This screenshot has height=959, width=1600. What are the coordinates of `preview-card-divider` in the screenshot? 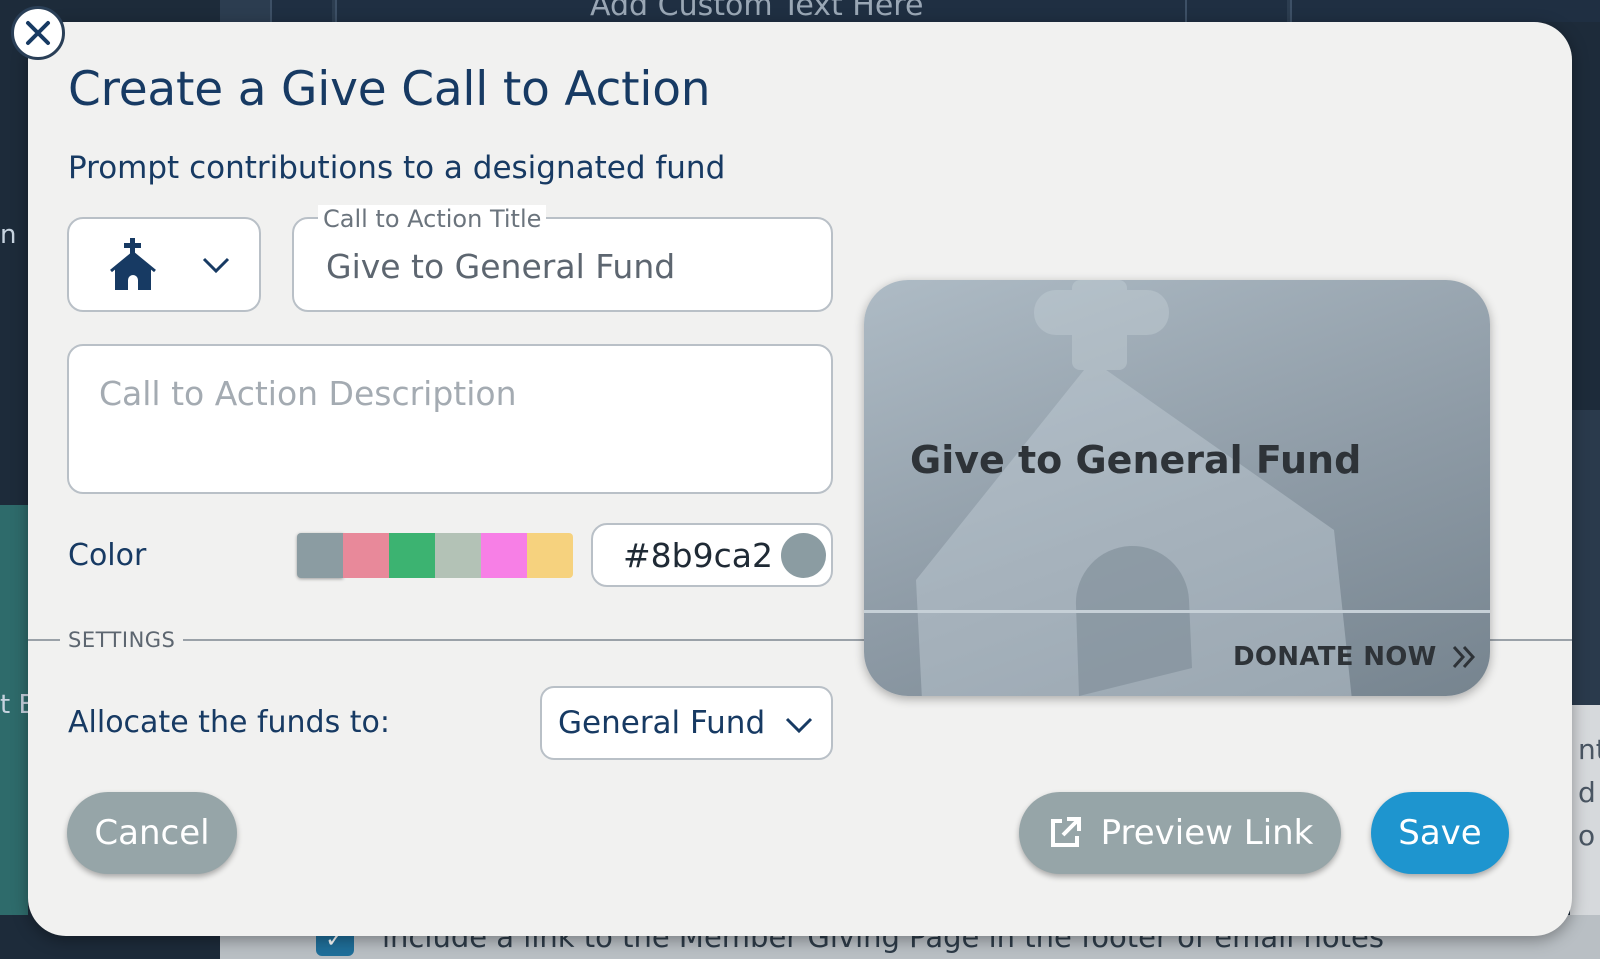 It's located at (1177, 611).